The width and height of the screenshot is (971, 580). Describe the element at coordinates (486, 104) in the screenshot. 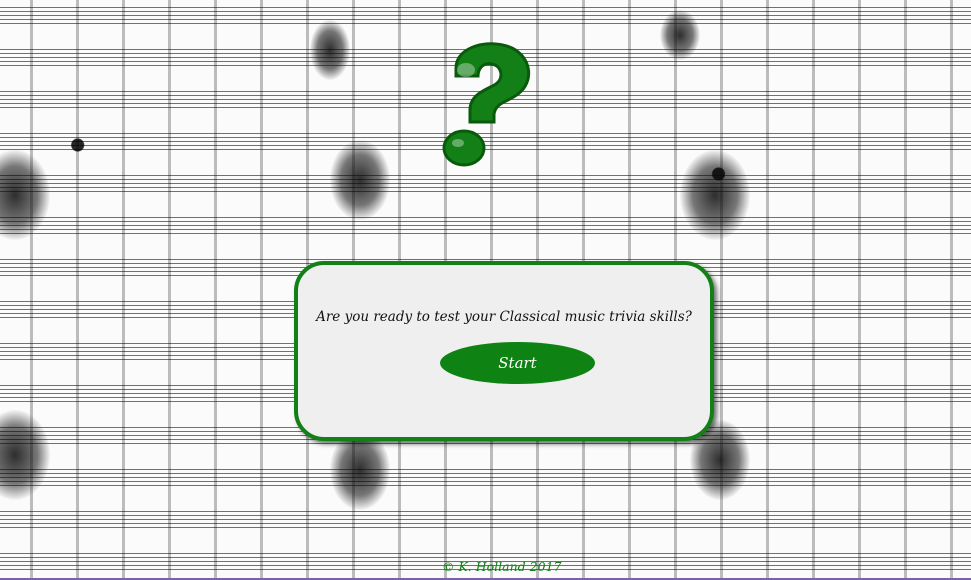

I see `question-mark-icon` at that location.